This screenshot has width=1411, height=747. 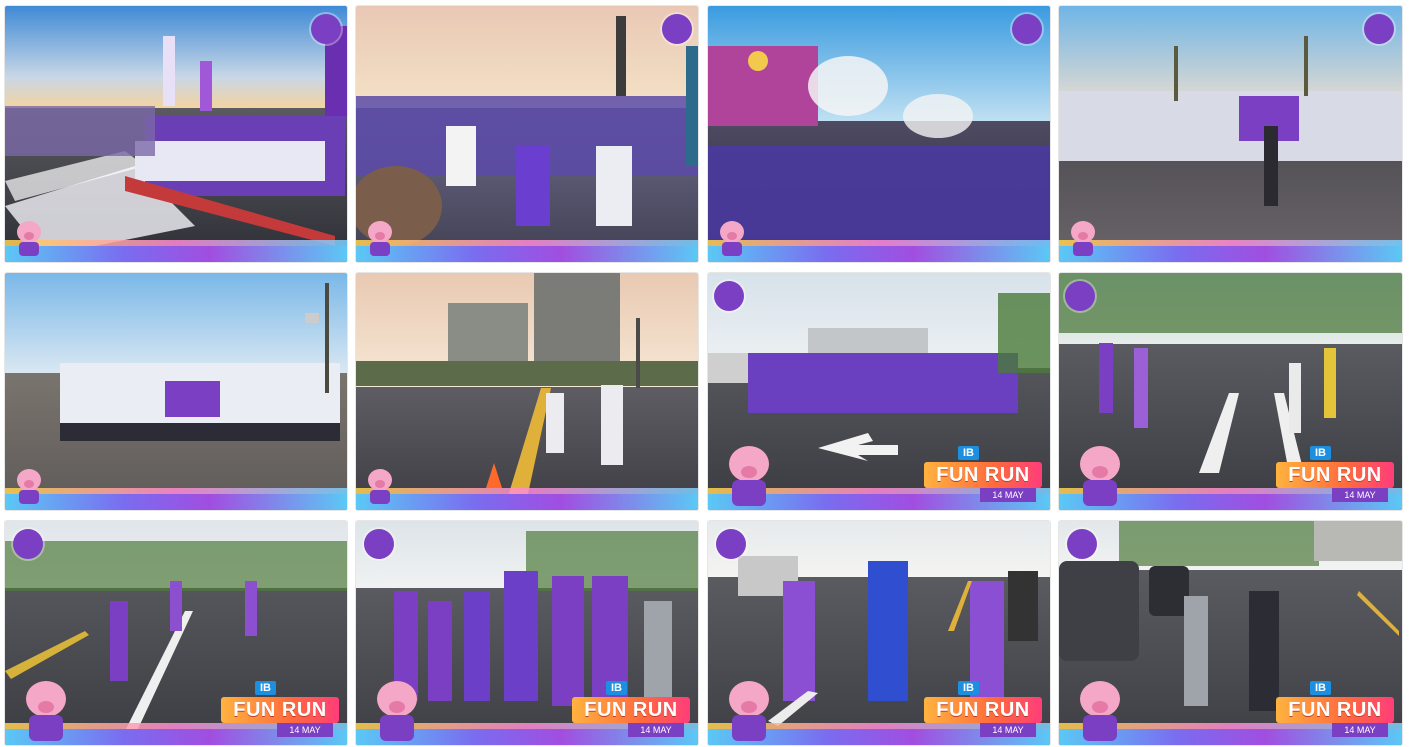 I want to click on photo-road-towers, so click(x=527, y=391).